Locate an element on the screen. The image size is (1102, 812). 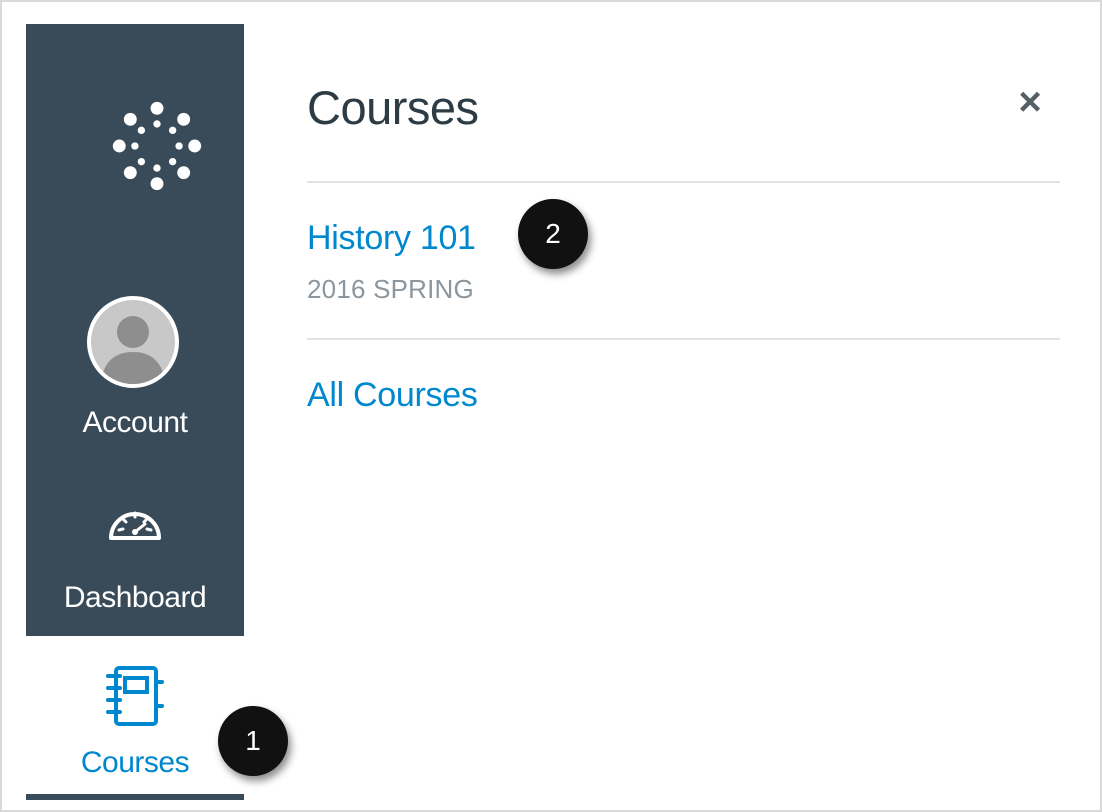
nav-item-courses: Courses is located at coordinates (135, 715).